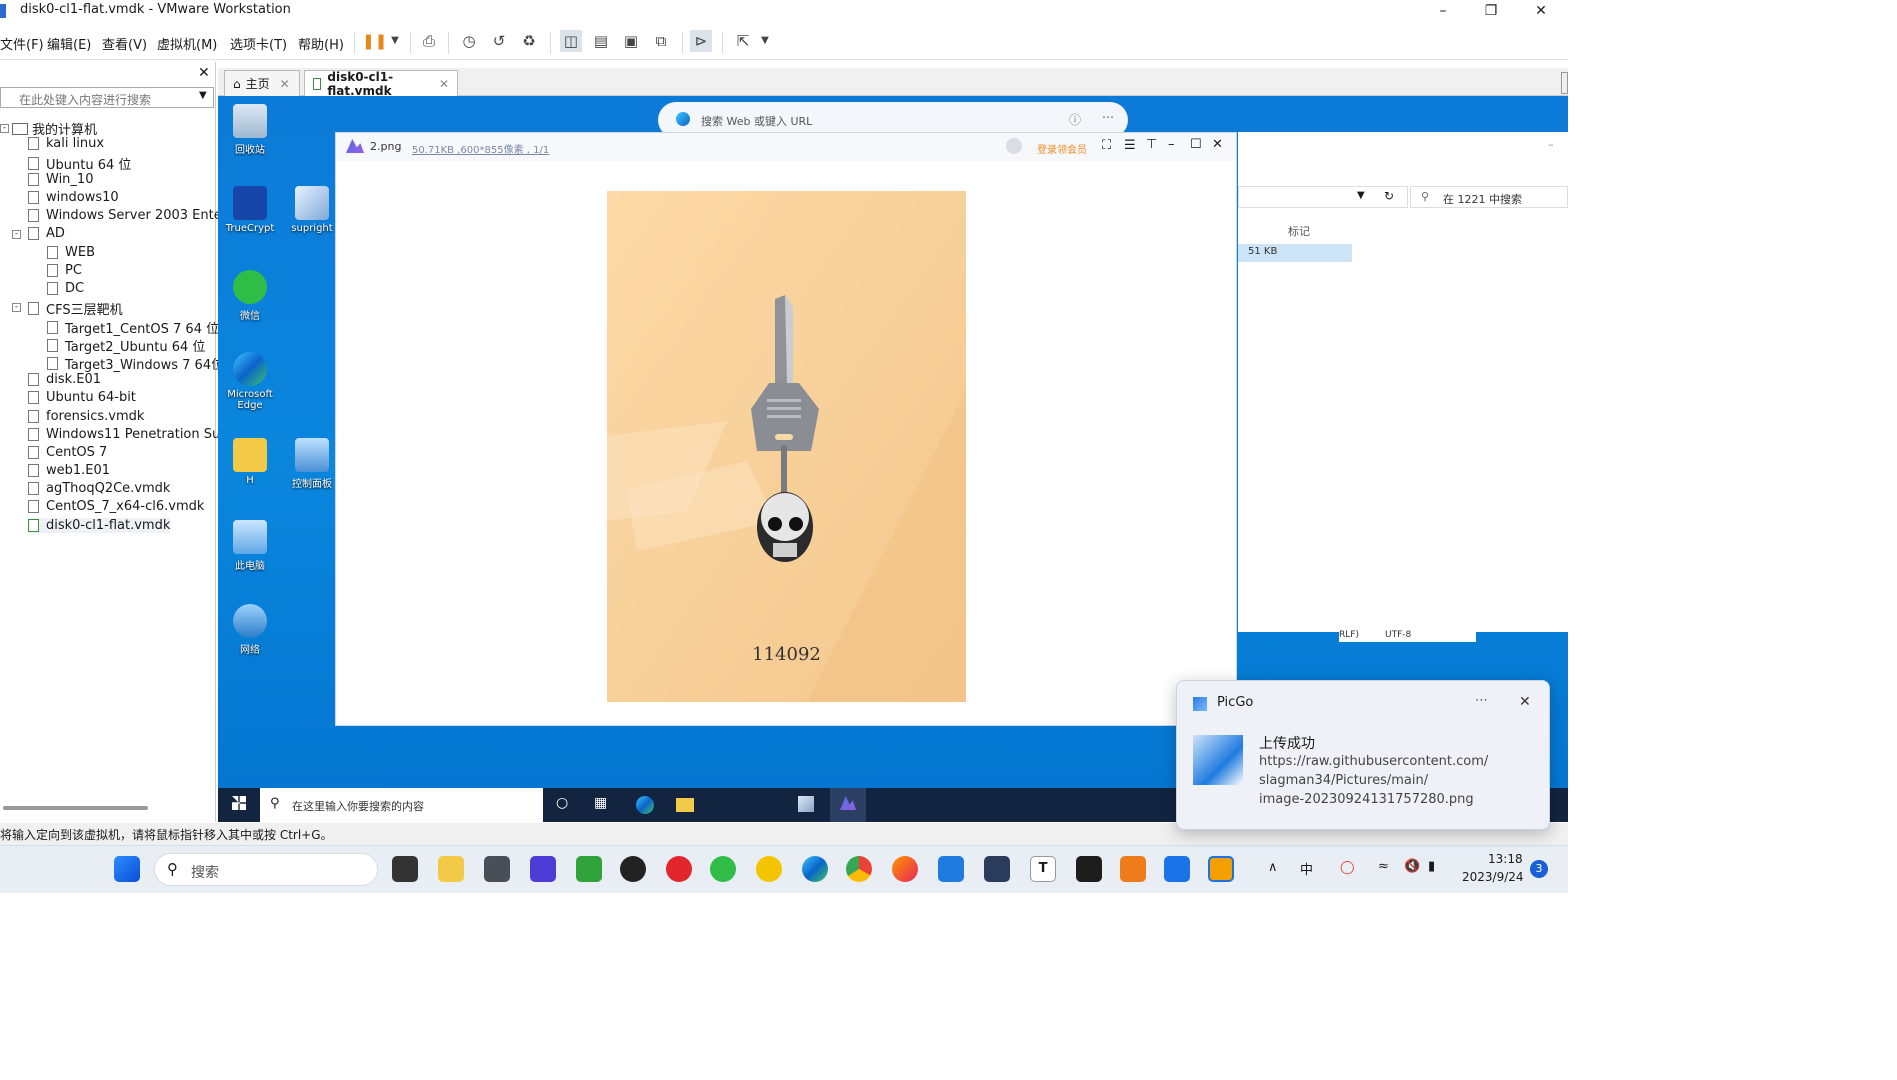  I want to click on file-explorer-window: – ▼ ↻ ⚲ 在 1221 中搜索 标记 51 KB, so click(1403, 382).